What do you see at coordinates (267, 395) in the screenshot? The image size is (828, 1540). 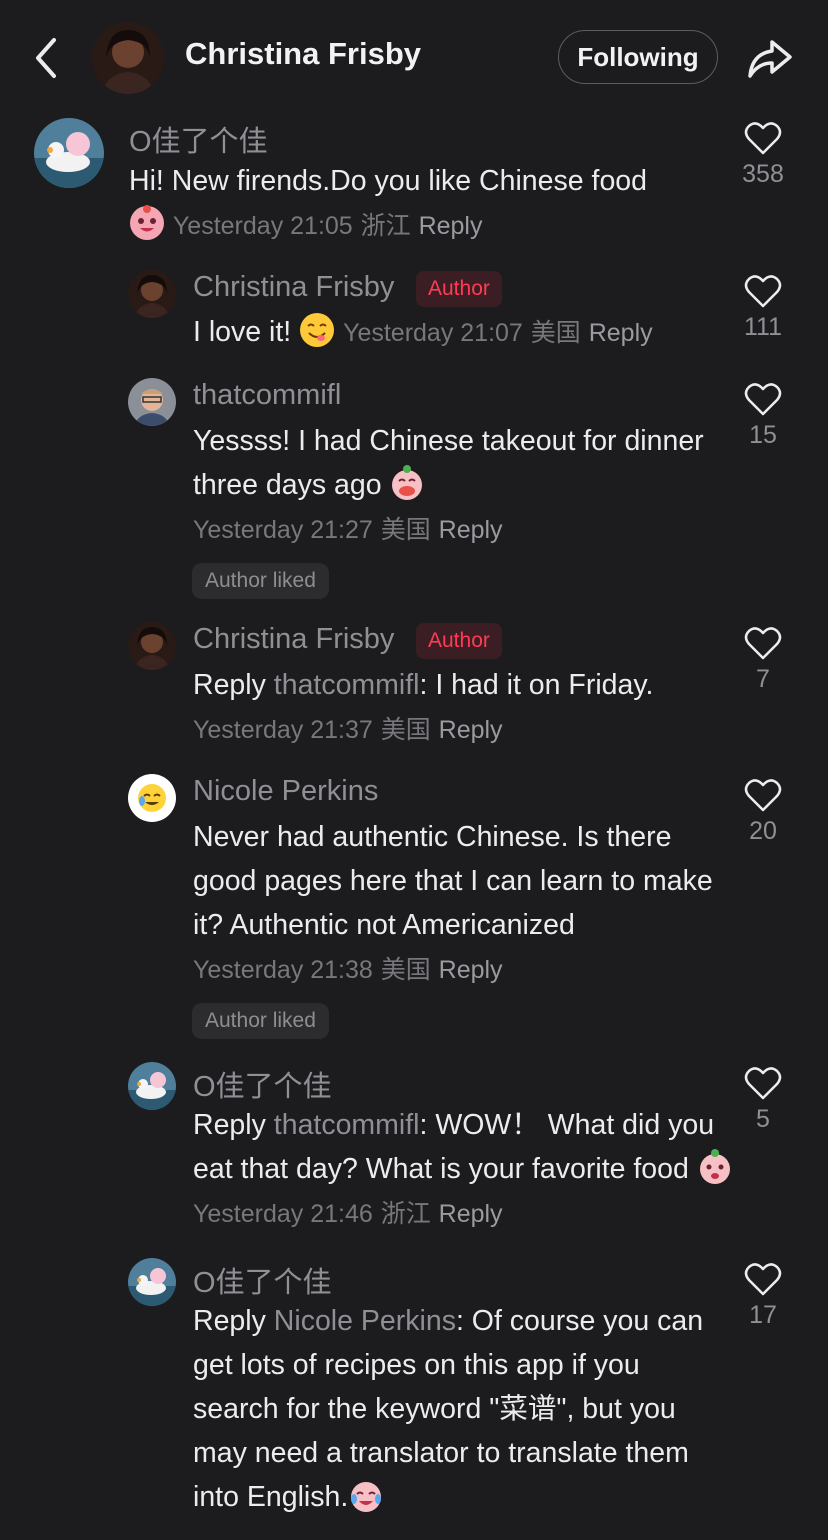 I see `comment-username: thatcommifl` at bounding box center [267, 395].